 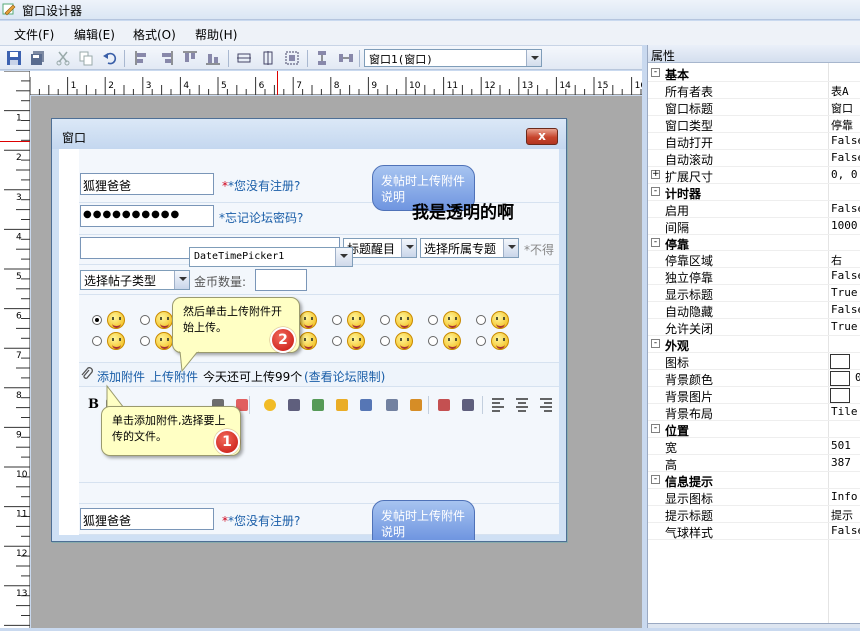 What do you see at coordinates (110, 58) in the screenshot?
I see `undo-icon` at bounding box center [110, 58].